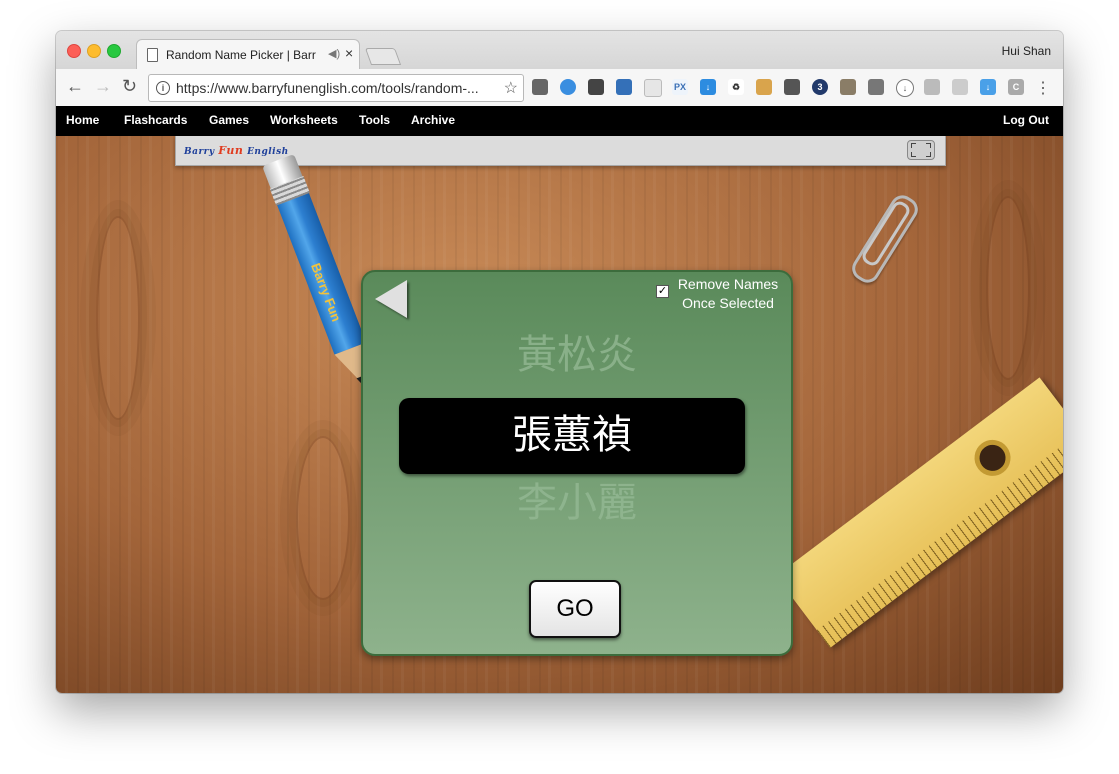 The width and height of the screenshot is (1119, 774). Describe the element at coordinates (662, 291) in the screenshot. I see `remove-names-checkbox: ✓` at that location.